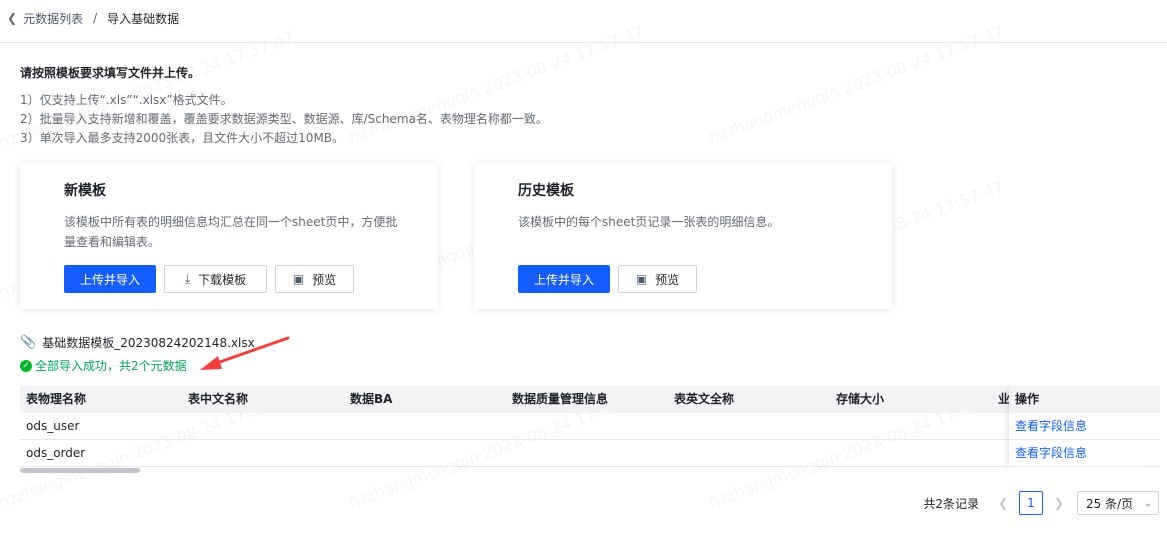  What do you see at coordinates (56, 453) in the screenshot?
I see `physical-name-cell: ods_order` at bounding box center [56, 453].